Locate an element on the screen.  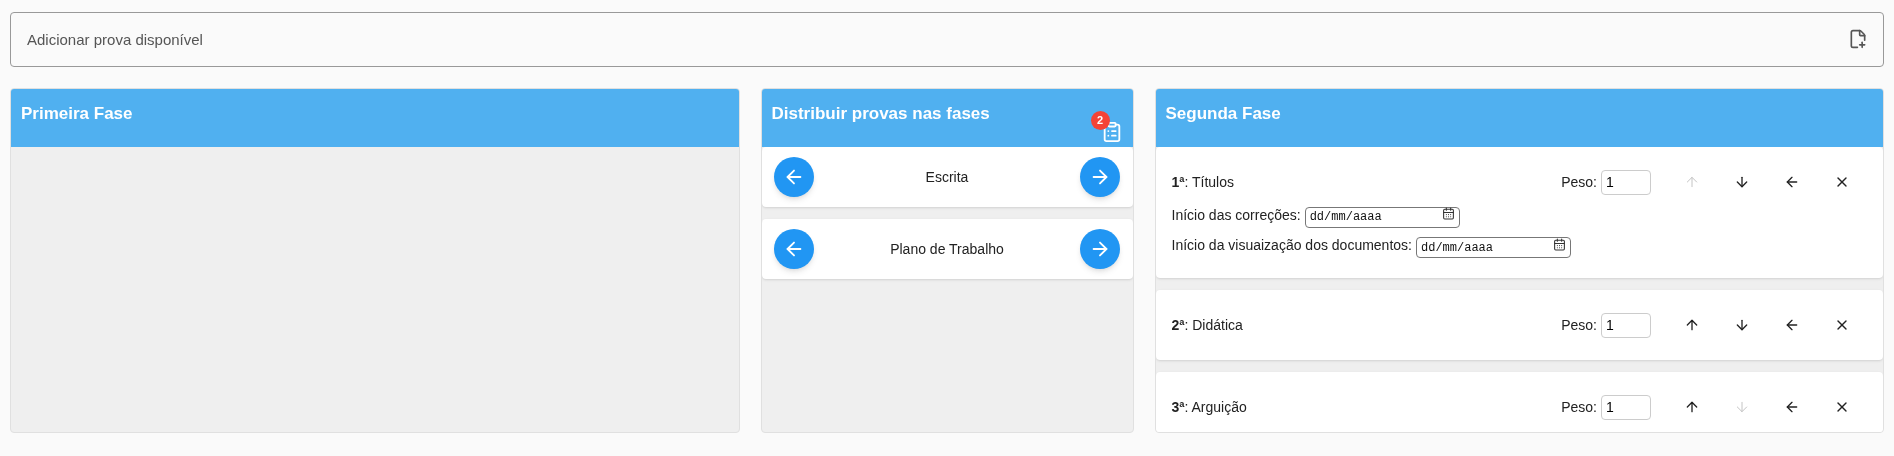
date-label: Início da visuaização dos documentos: is located at coordinates (1291, 246).